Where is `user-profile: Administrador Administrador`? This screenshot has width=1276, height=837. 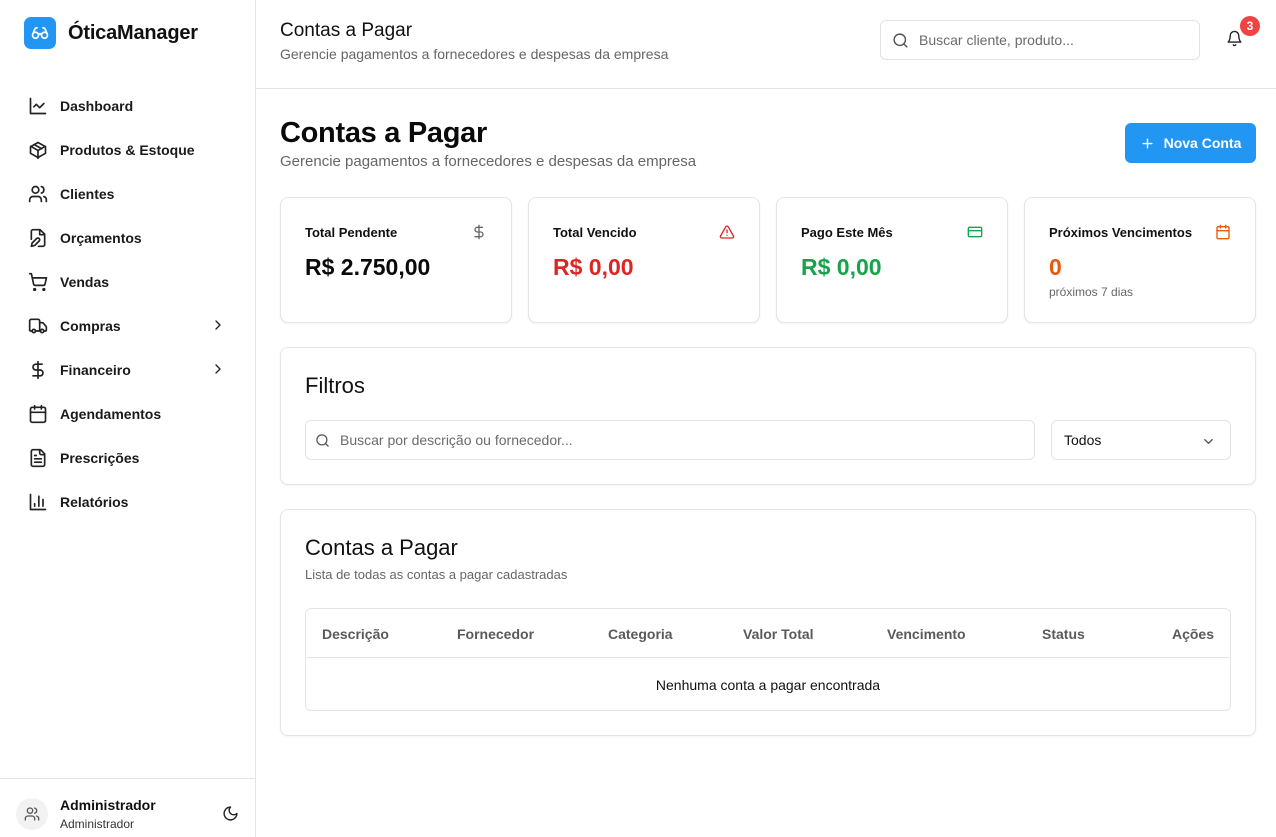 user-profile: Administrador Administrador is located at coordinates (127, 807).